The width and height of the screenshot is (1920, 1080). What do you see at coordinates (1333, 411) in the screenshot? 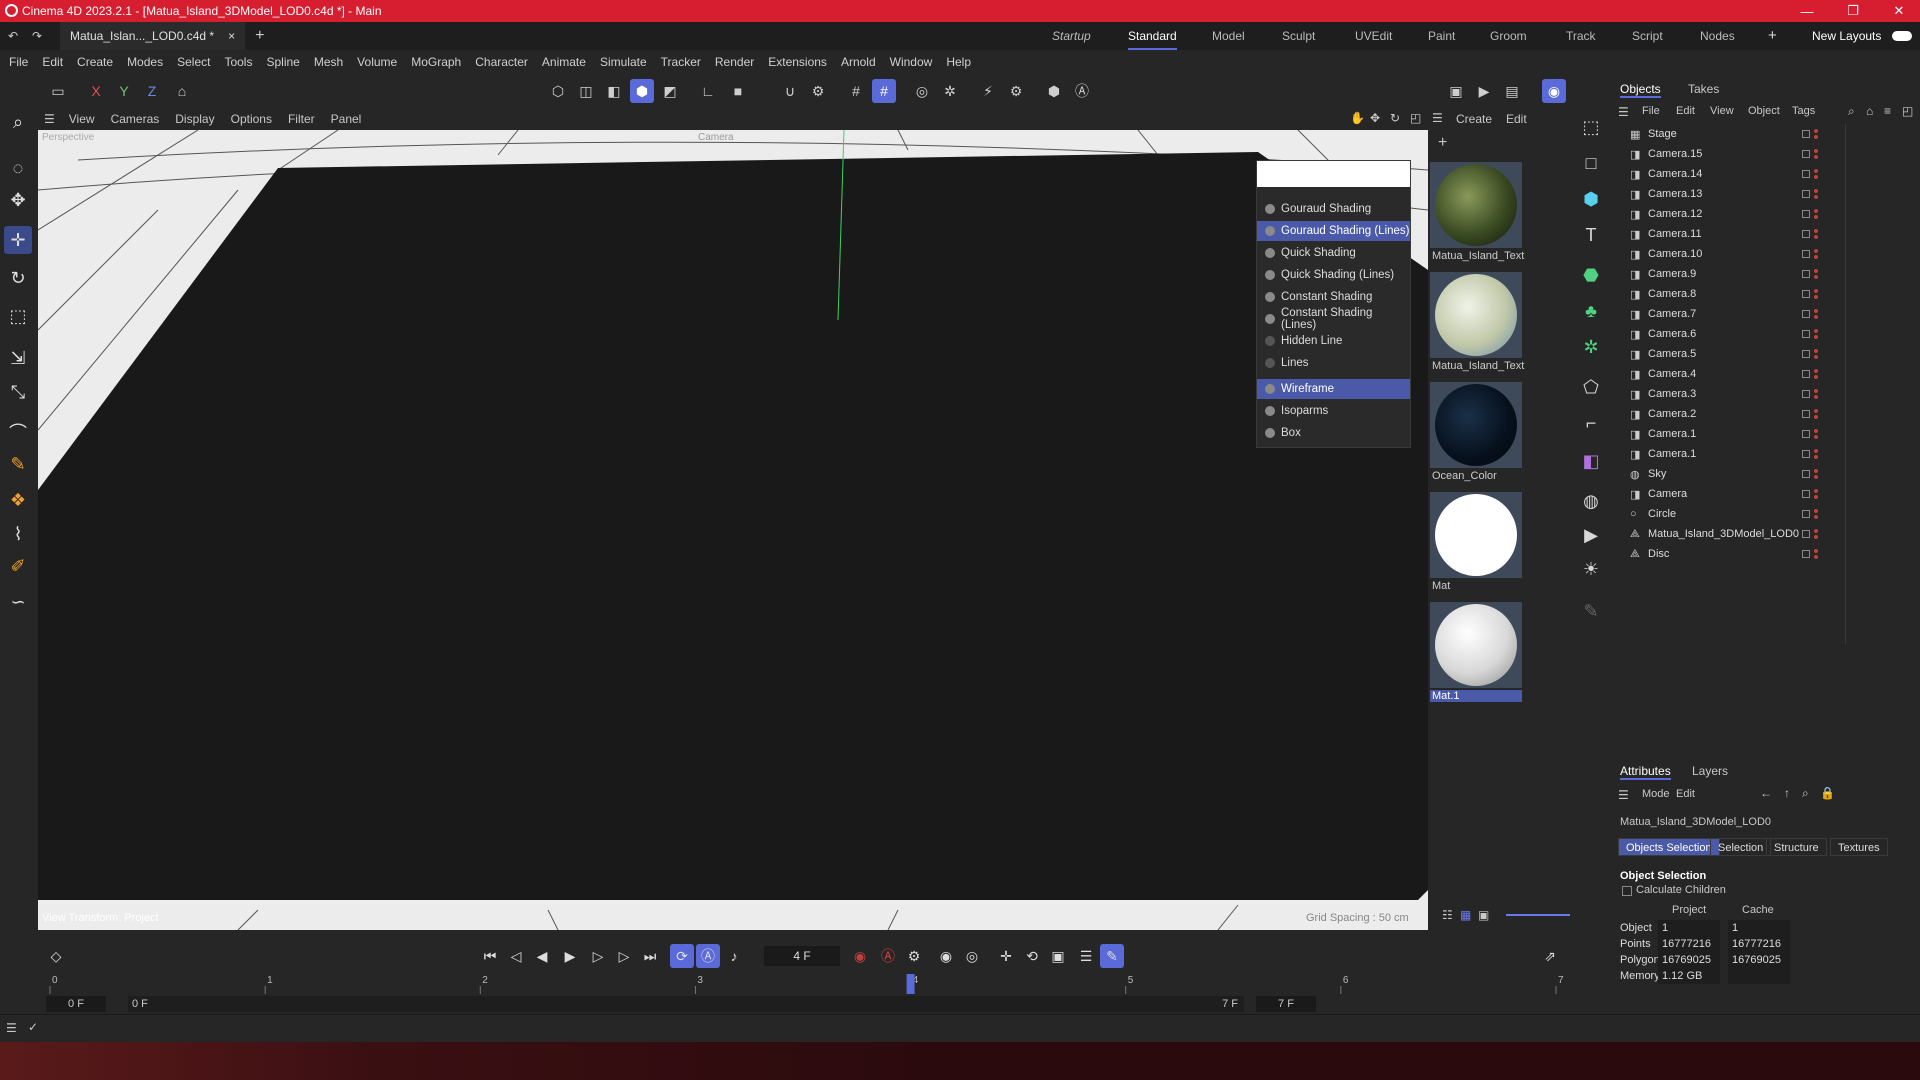
I see `menu-item-isoparms: Isoparms` at bounding box center [1333, 411].